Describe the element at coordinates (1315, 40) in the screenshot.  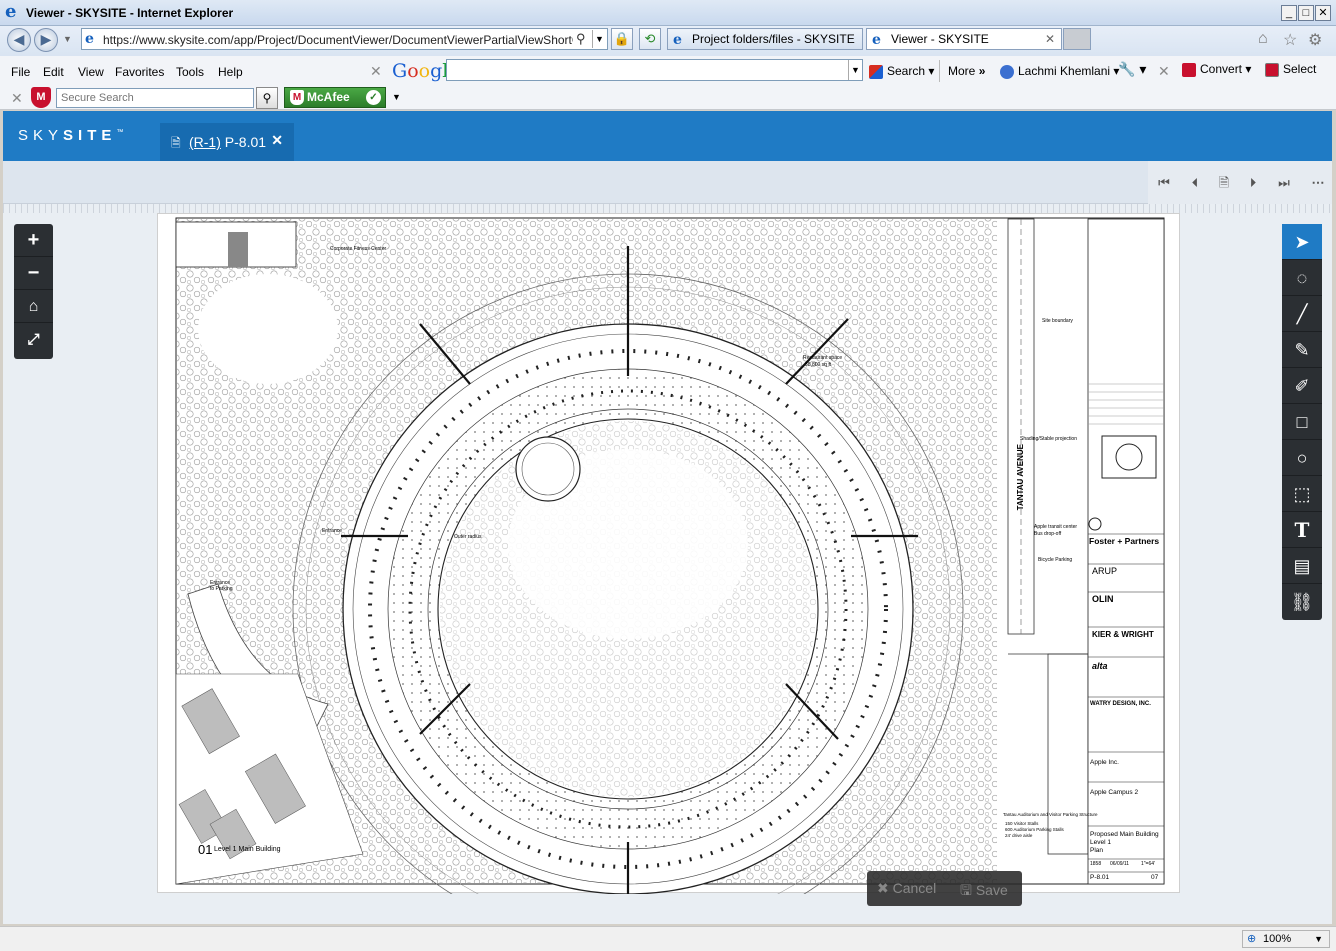
I see `settings-gear-icon: ⚙` at that location.